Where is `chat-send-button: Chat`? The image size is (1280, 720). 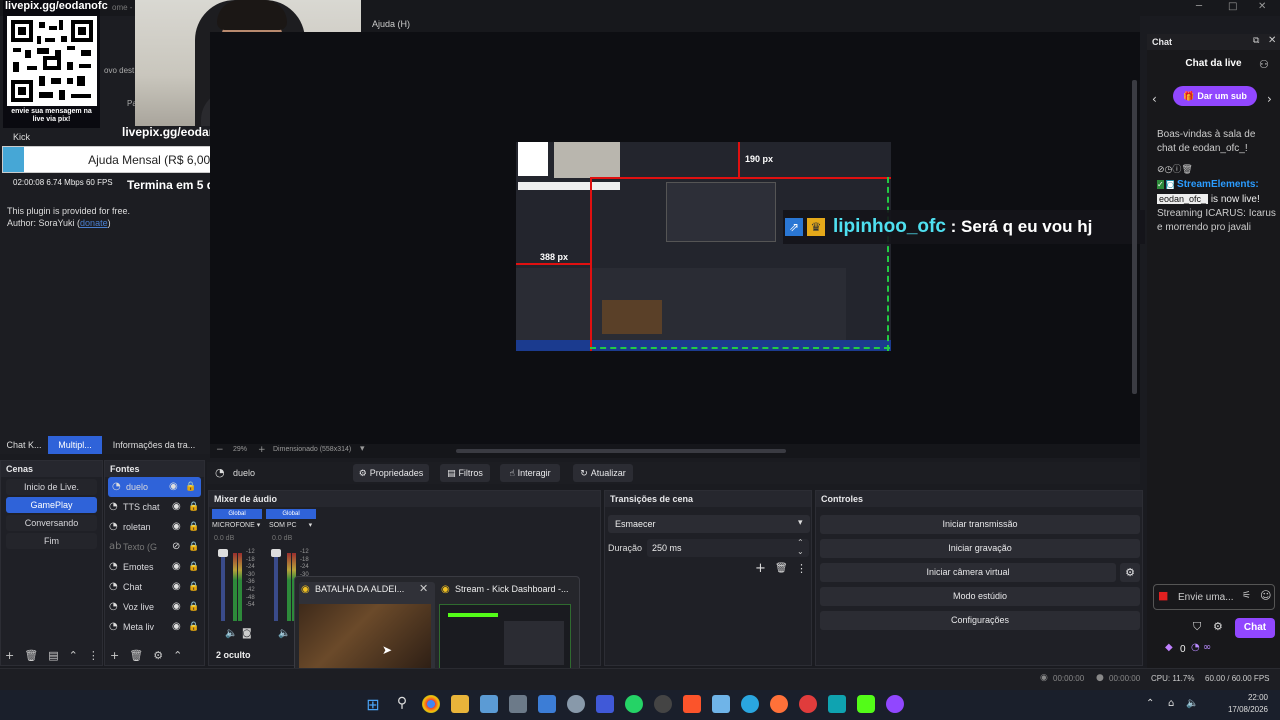 chat-send-button: Chat is located at coordinates (1255, 628).